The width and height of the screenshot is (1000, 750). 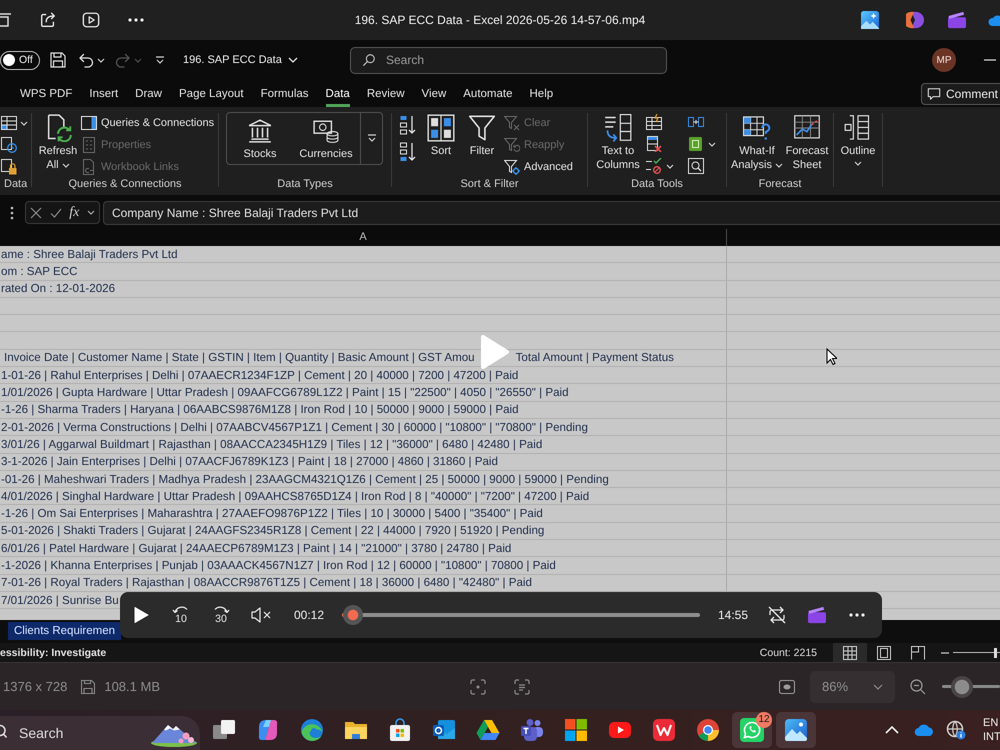 I want to click on file-name-button: 196. SAP ECC Data, so click(x=240, y=60).